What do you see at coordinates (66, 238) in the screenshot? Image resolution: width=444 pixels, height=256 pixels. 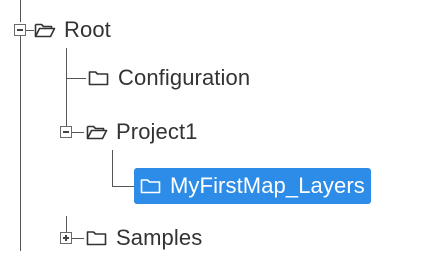 I see `samples-expand-toggle` at bounding box center [66, 238].